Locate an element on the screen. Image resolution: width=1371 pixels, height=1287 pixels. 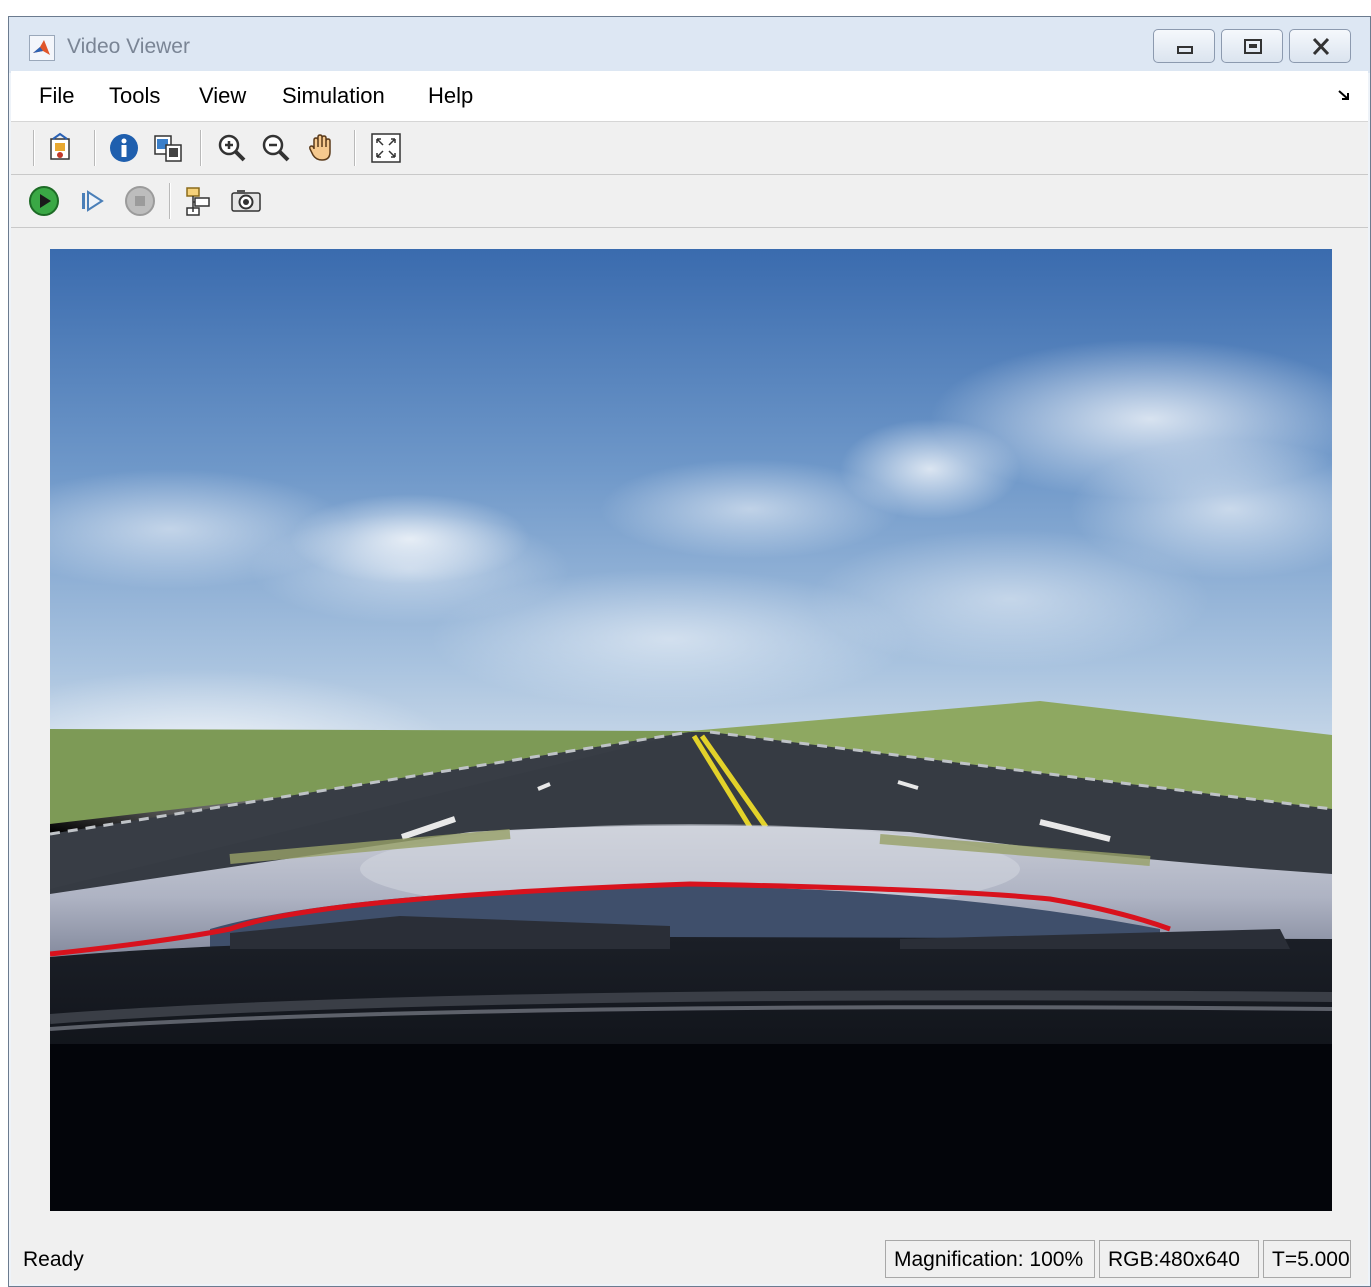
menu-view: View is located at coordinates (222, 96).